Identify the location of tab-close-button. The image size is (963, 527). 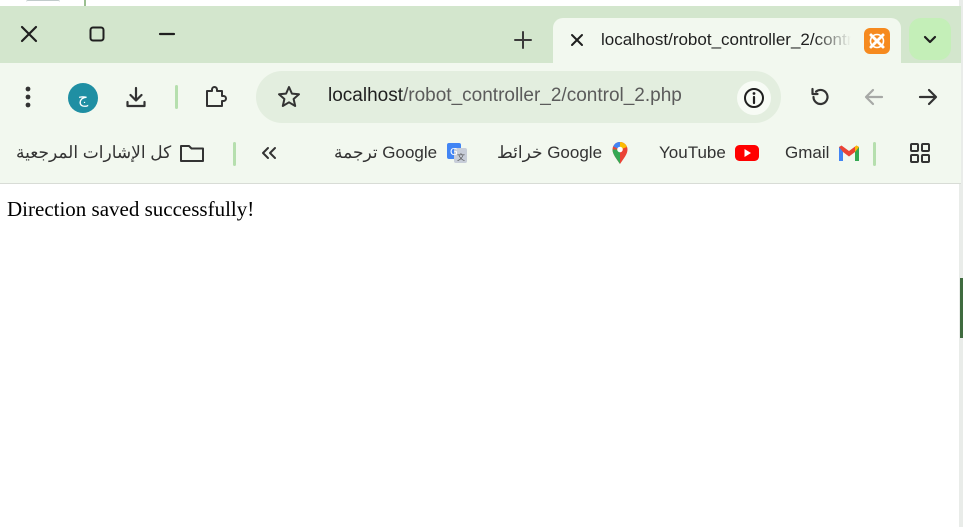
(577, 40).